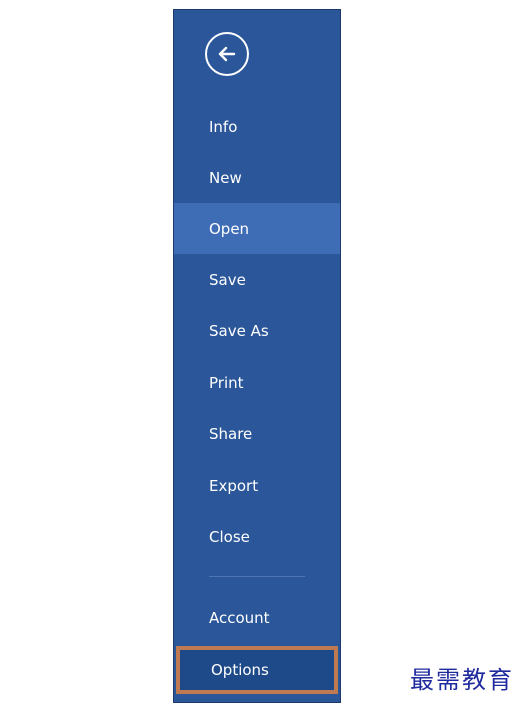 Image resolution: width=532 pixels, height=707 pixels. Describe the element at coordinates (229, 228) in the screenshot. I see `menu-item-label: Open` at that location.